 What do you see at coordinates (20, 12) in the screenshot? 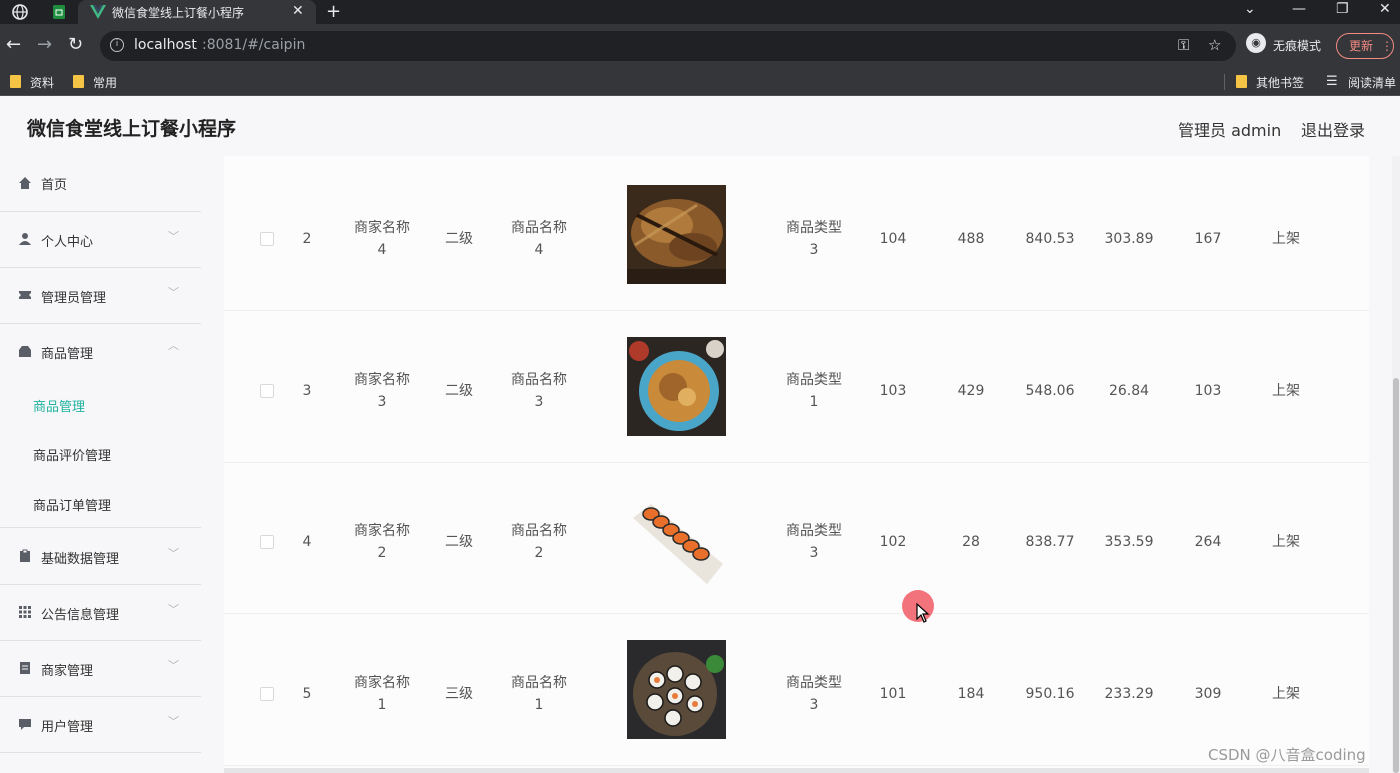
I see `globe-icon` at bounding box center [20, 12].